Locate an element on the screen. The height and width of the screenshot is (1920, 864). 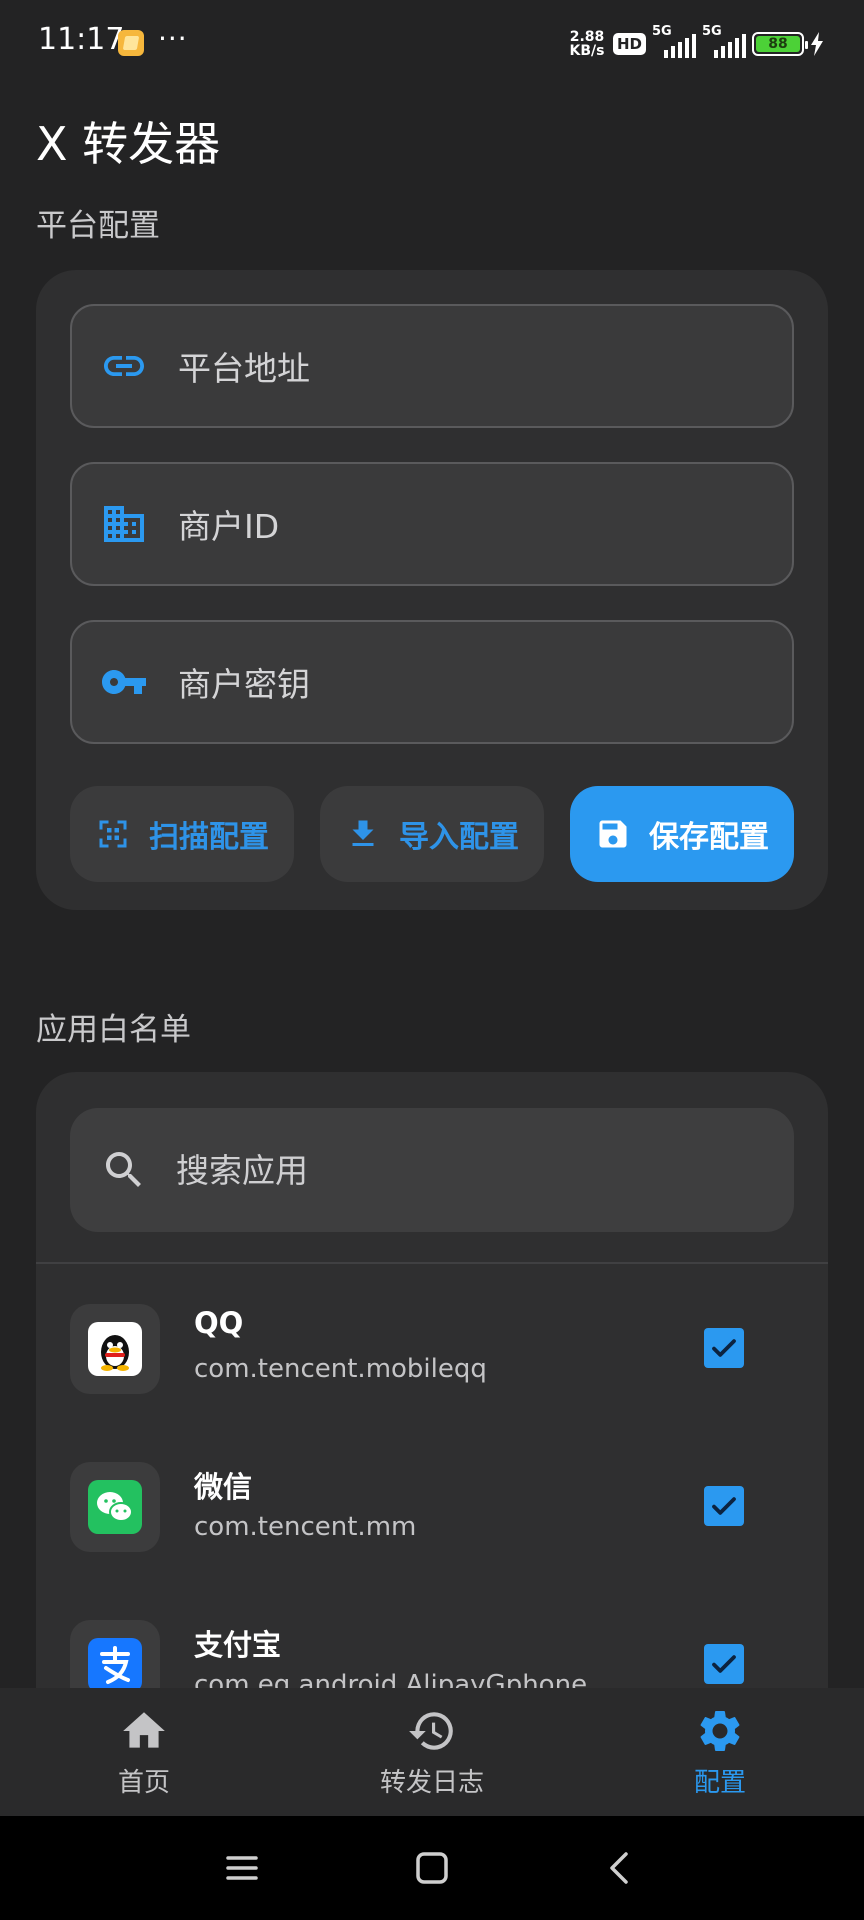
building-icon is located at coordinates (124, 524).